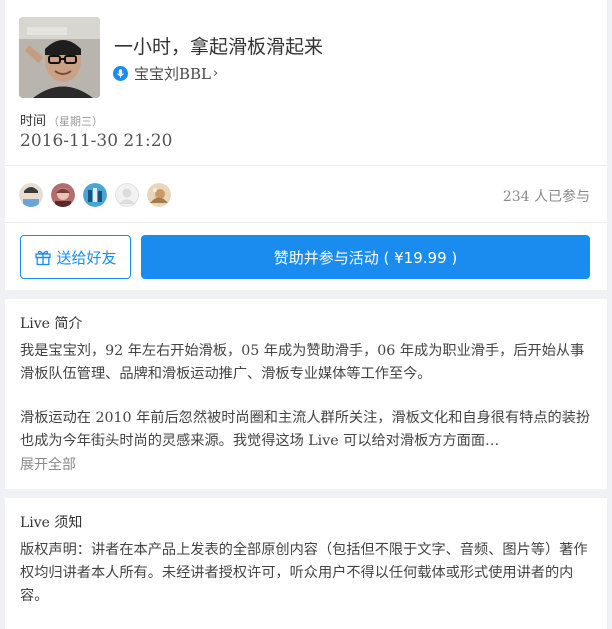 The image size is (612, 629). I want to click on speaker-name: 宝宝刘BBL, so click(173, 74).